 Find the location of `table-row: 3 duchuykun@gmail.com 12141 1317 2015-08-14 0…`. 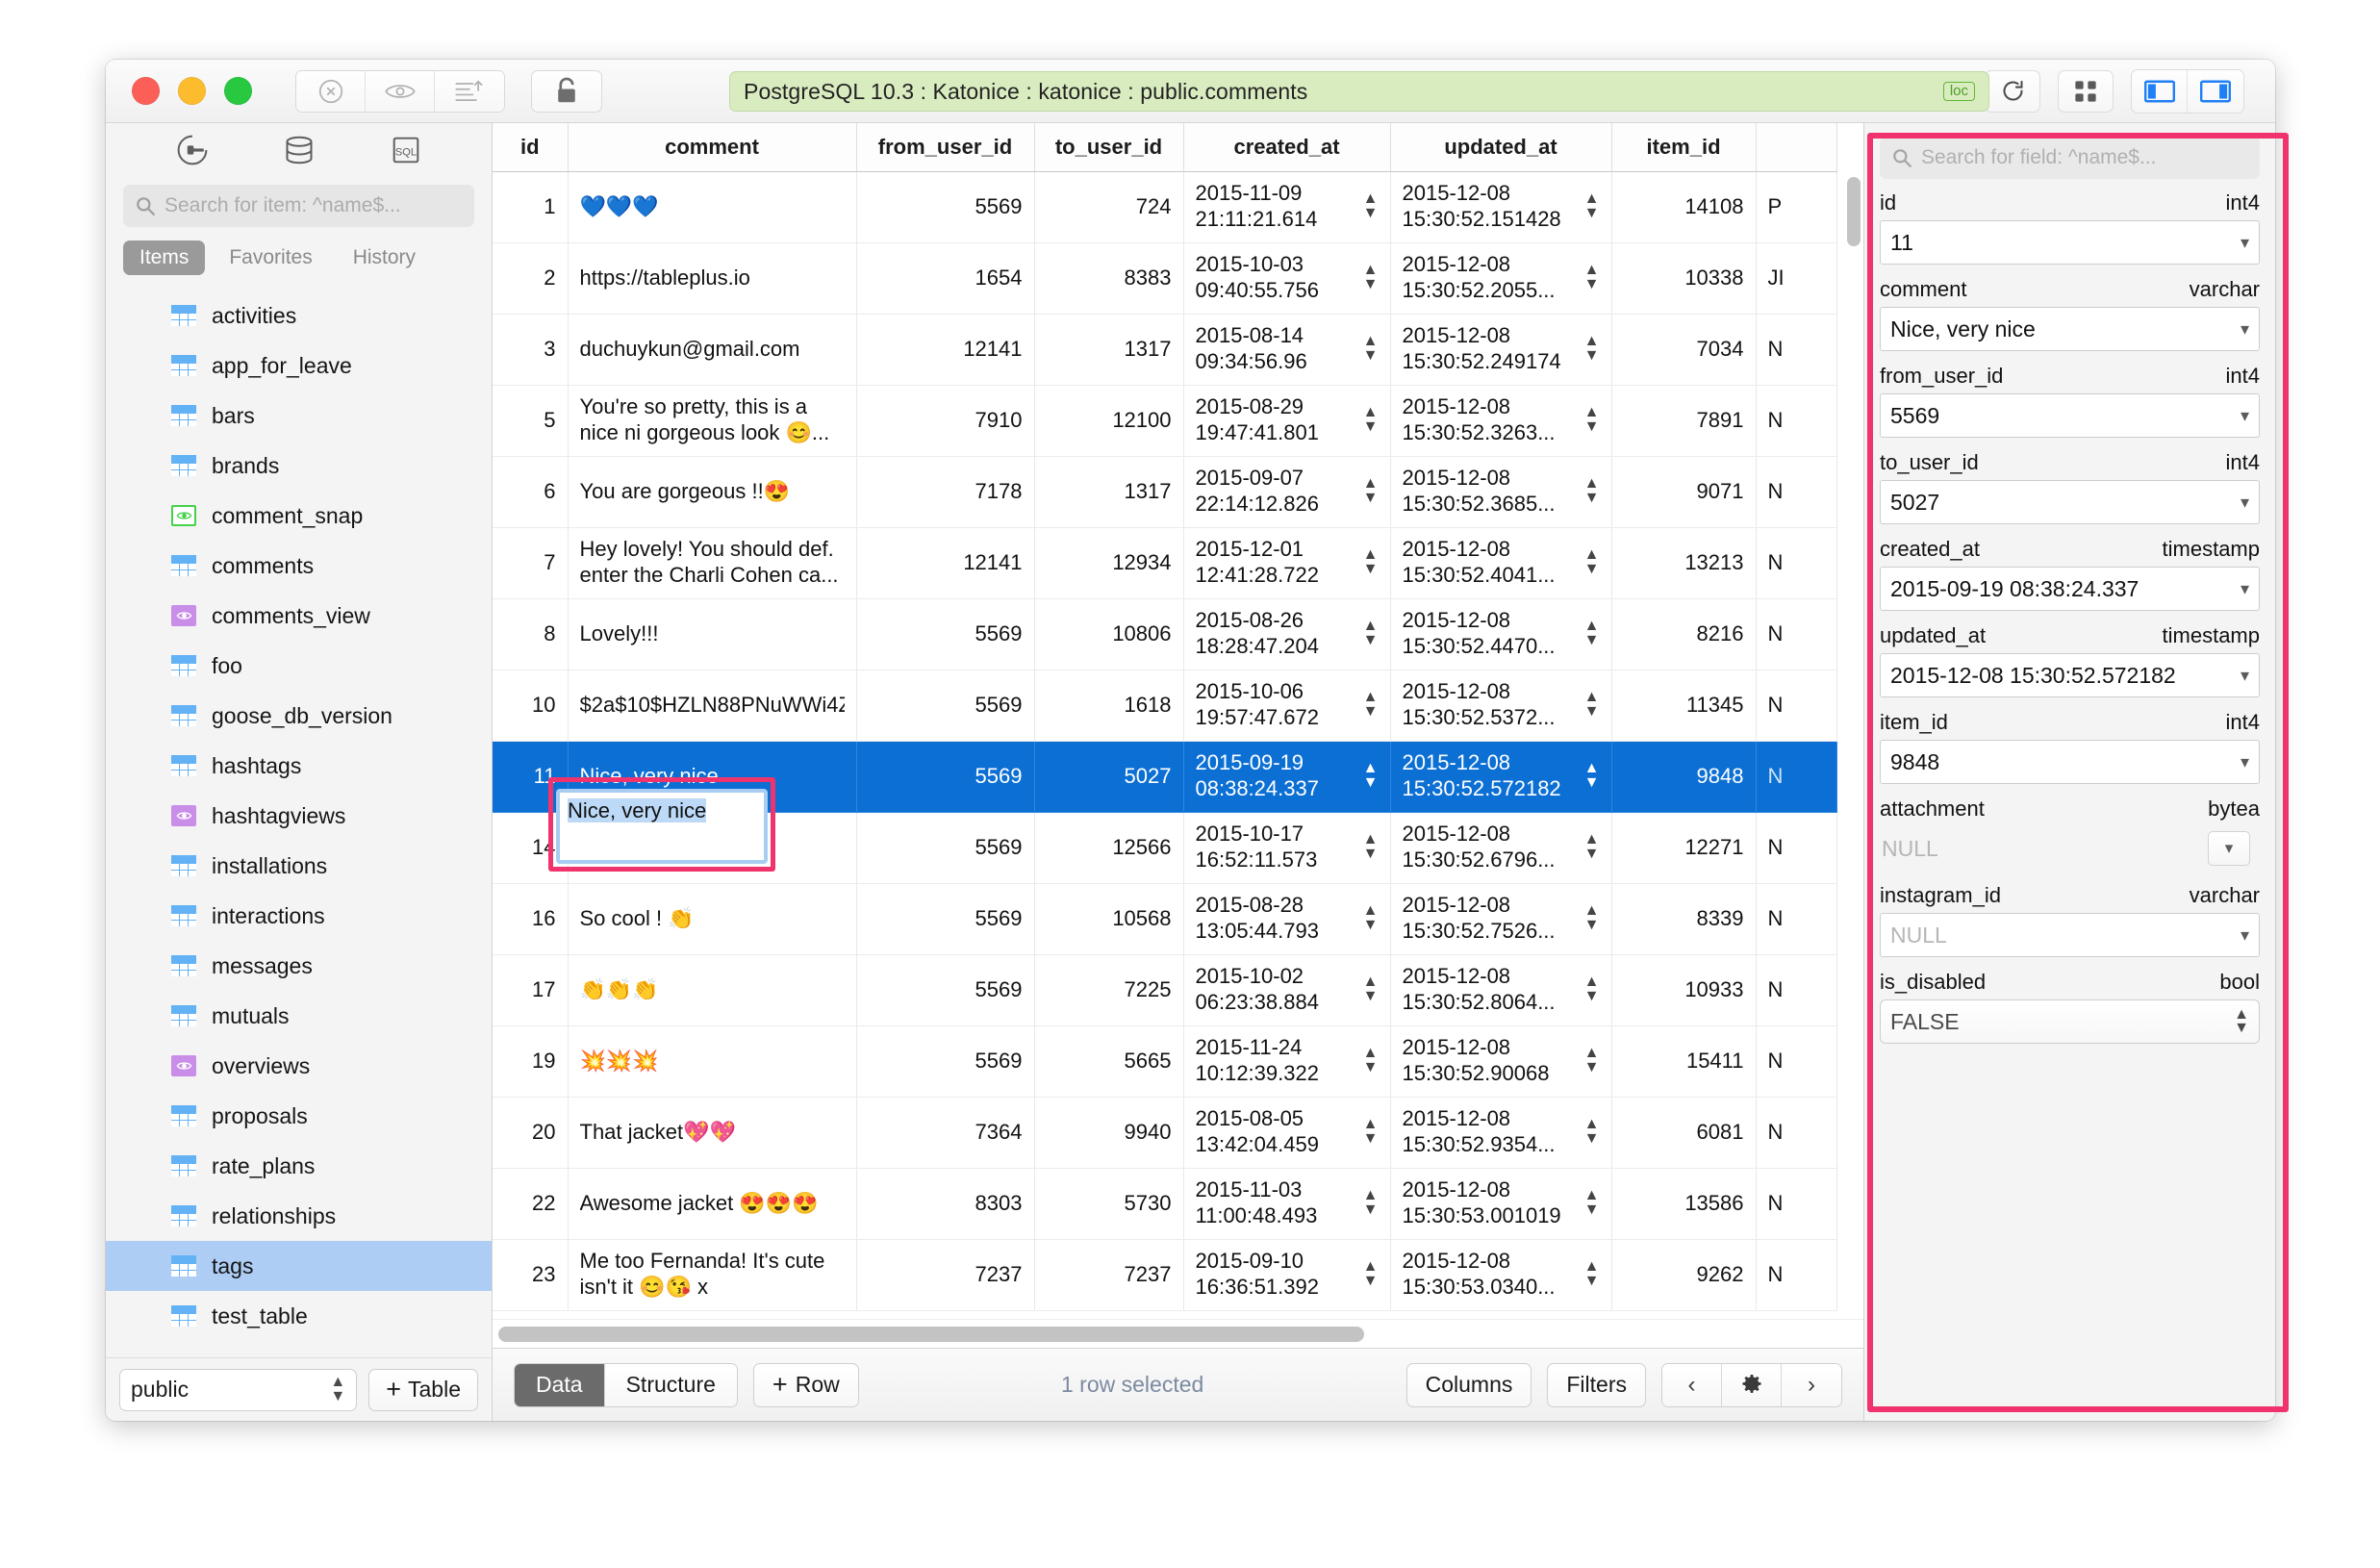

table-row: 3 duchuykun@gmail.com 12141 1317 2015-08-14 0… is located at coordinates (1165, 350).